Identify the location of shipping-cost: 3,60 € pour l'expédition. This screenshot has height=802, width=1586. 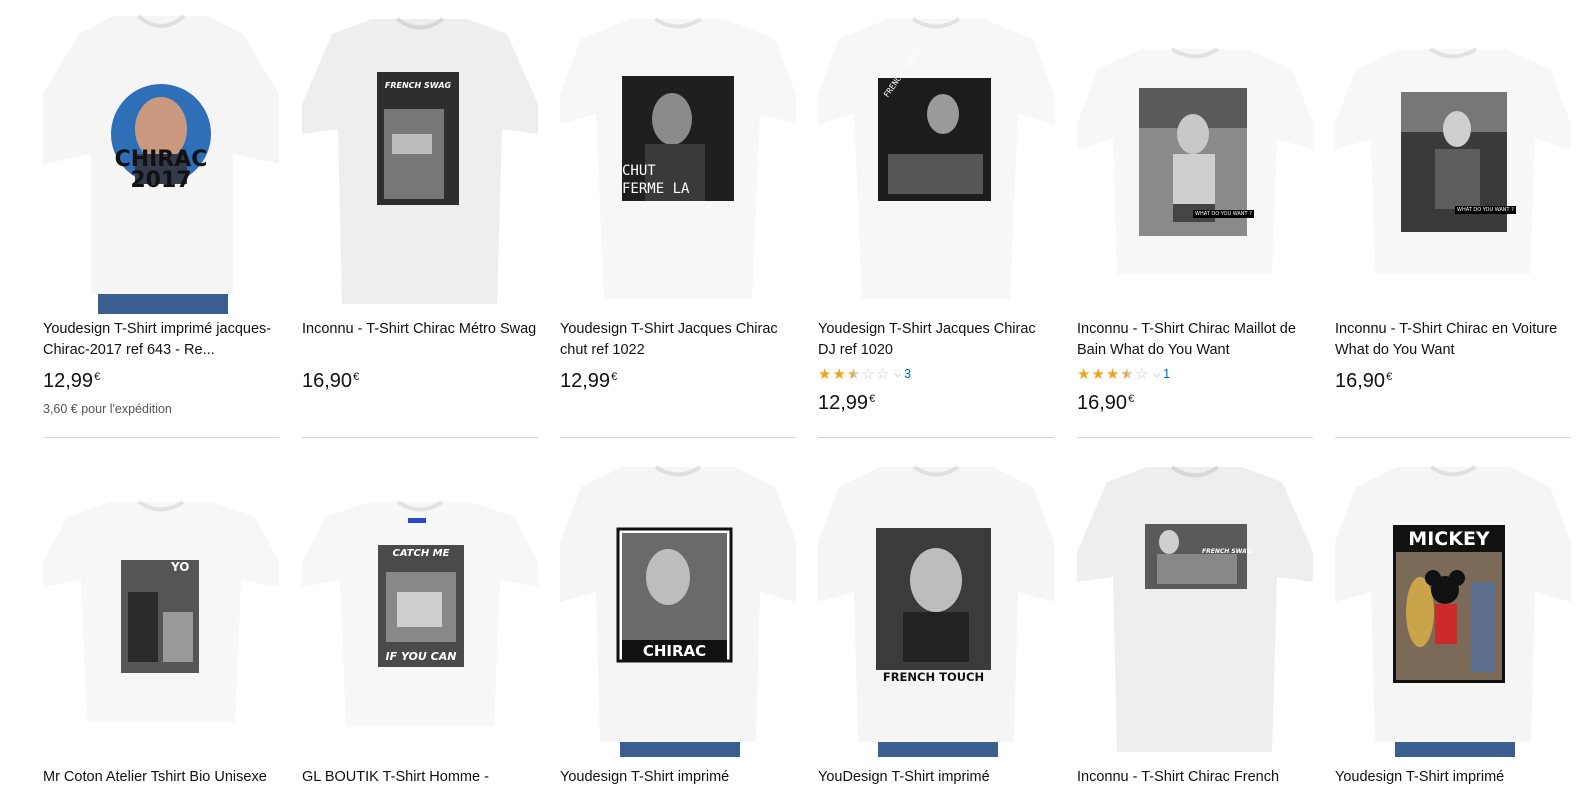
(107, 409).